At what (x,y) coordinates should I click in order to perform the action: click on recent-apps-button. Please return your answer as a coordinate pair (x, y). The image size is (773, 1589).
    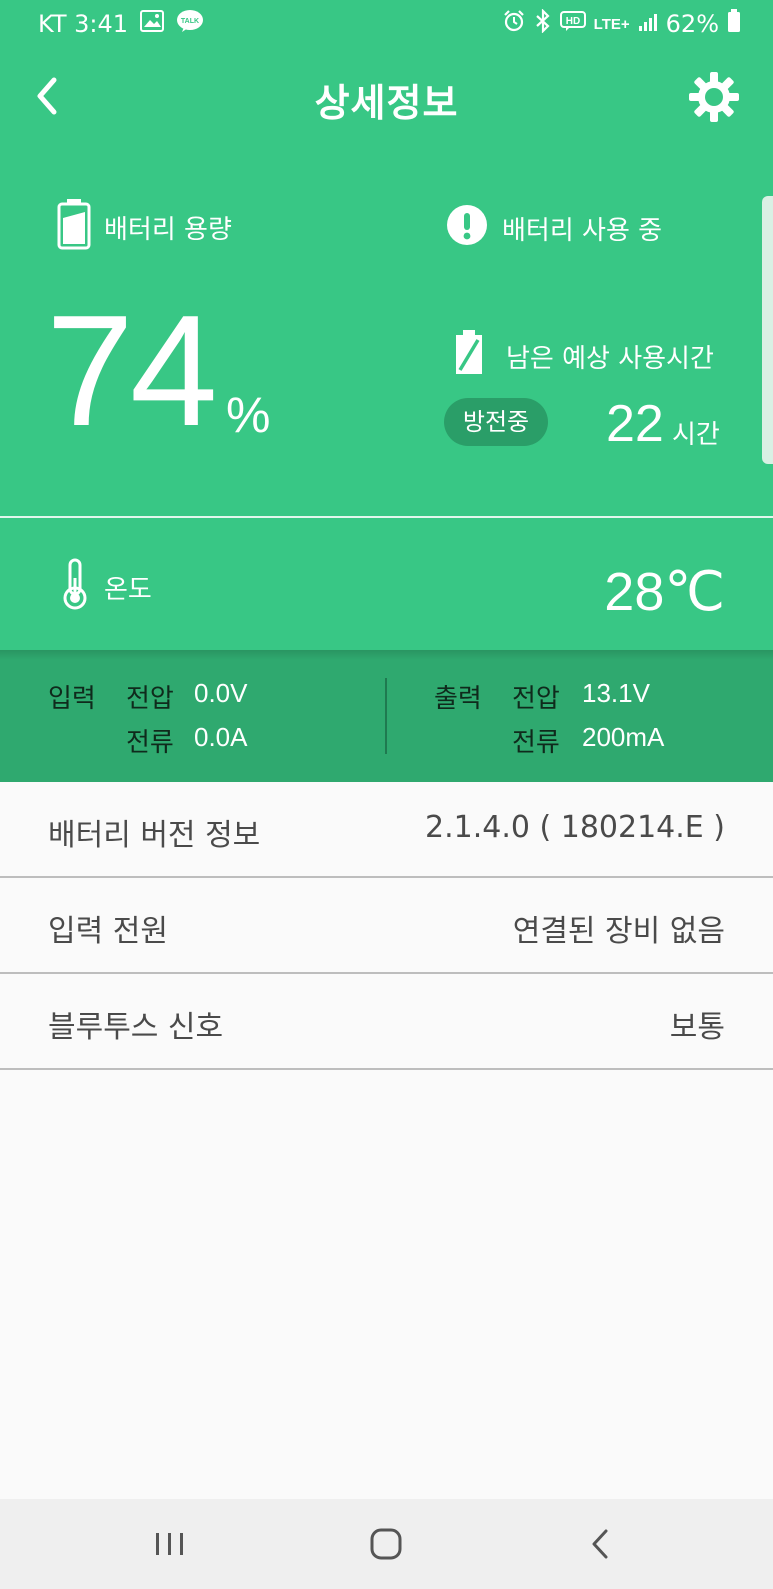
    Looking at the image, I should click on (170, 1544).